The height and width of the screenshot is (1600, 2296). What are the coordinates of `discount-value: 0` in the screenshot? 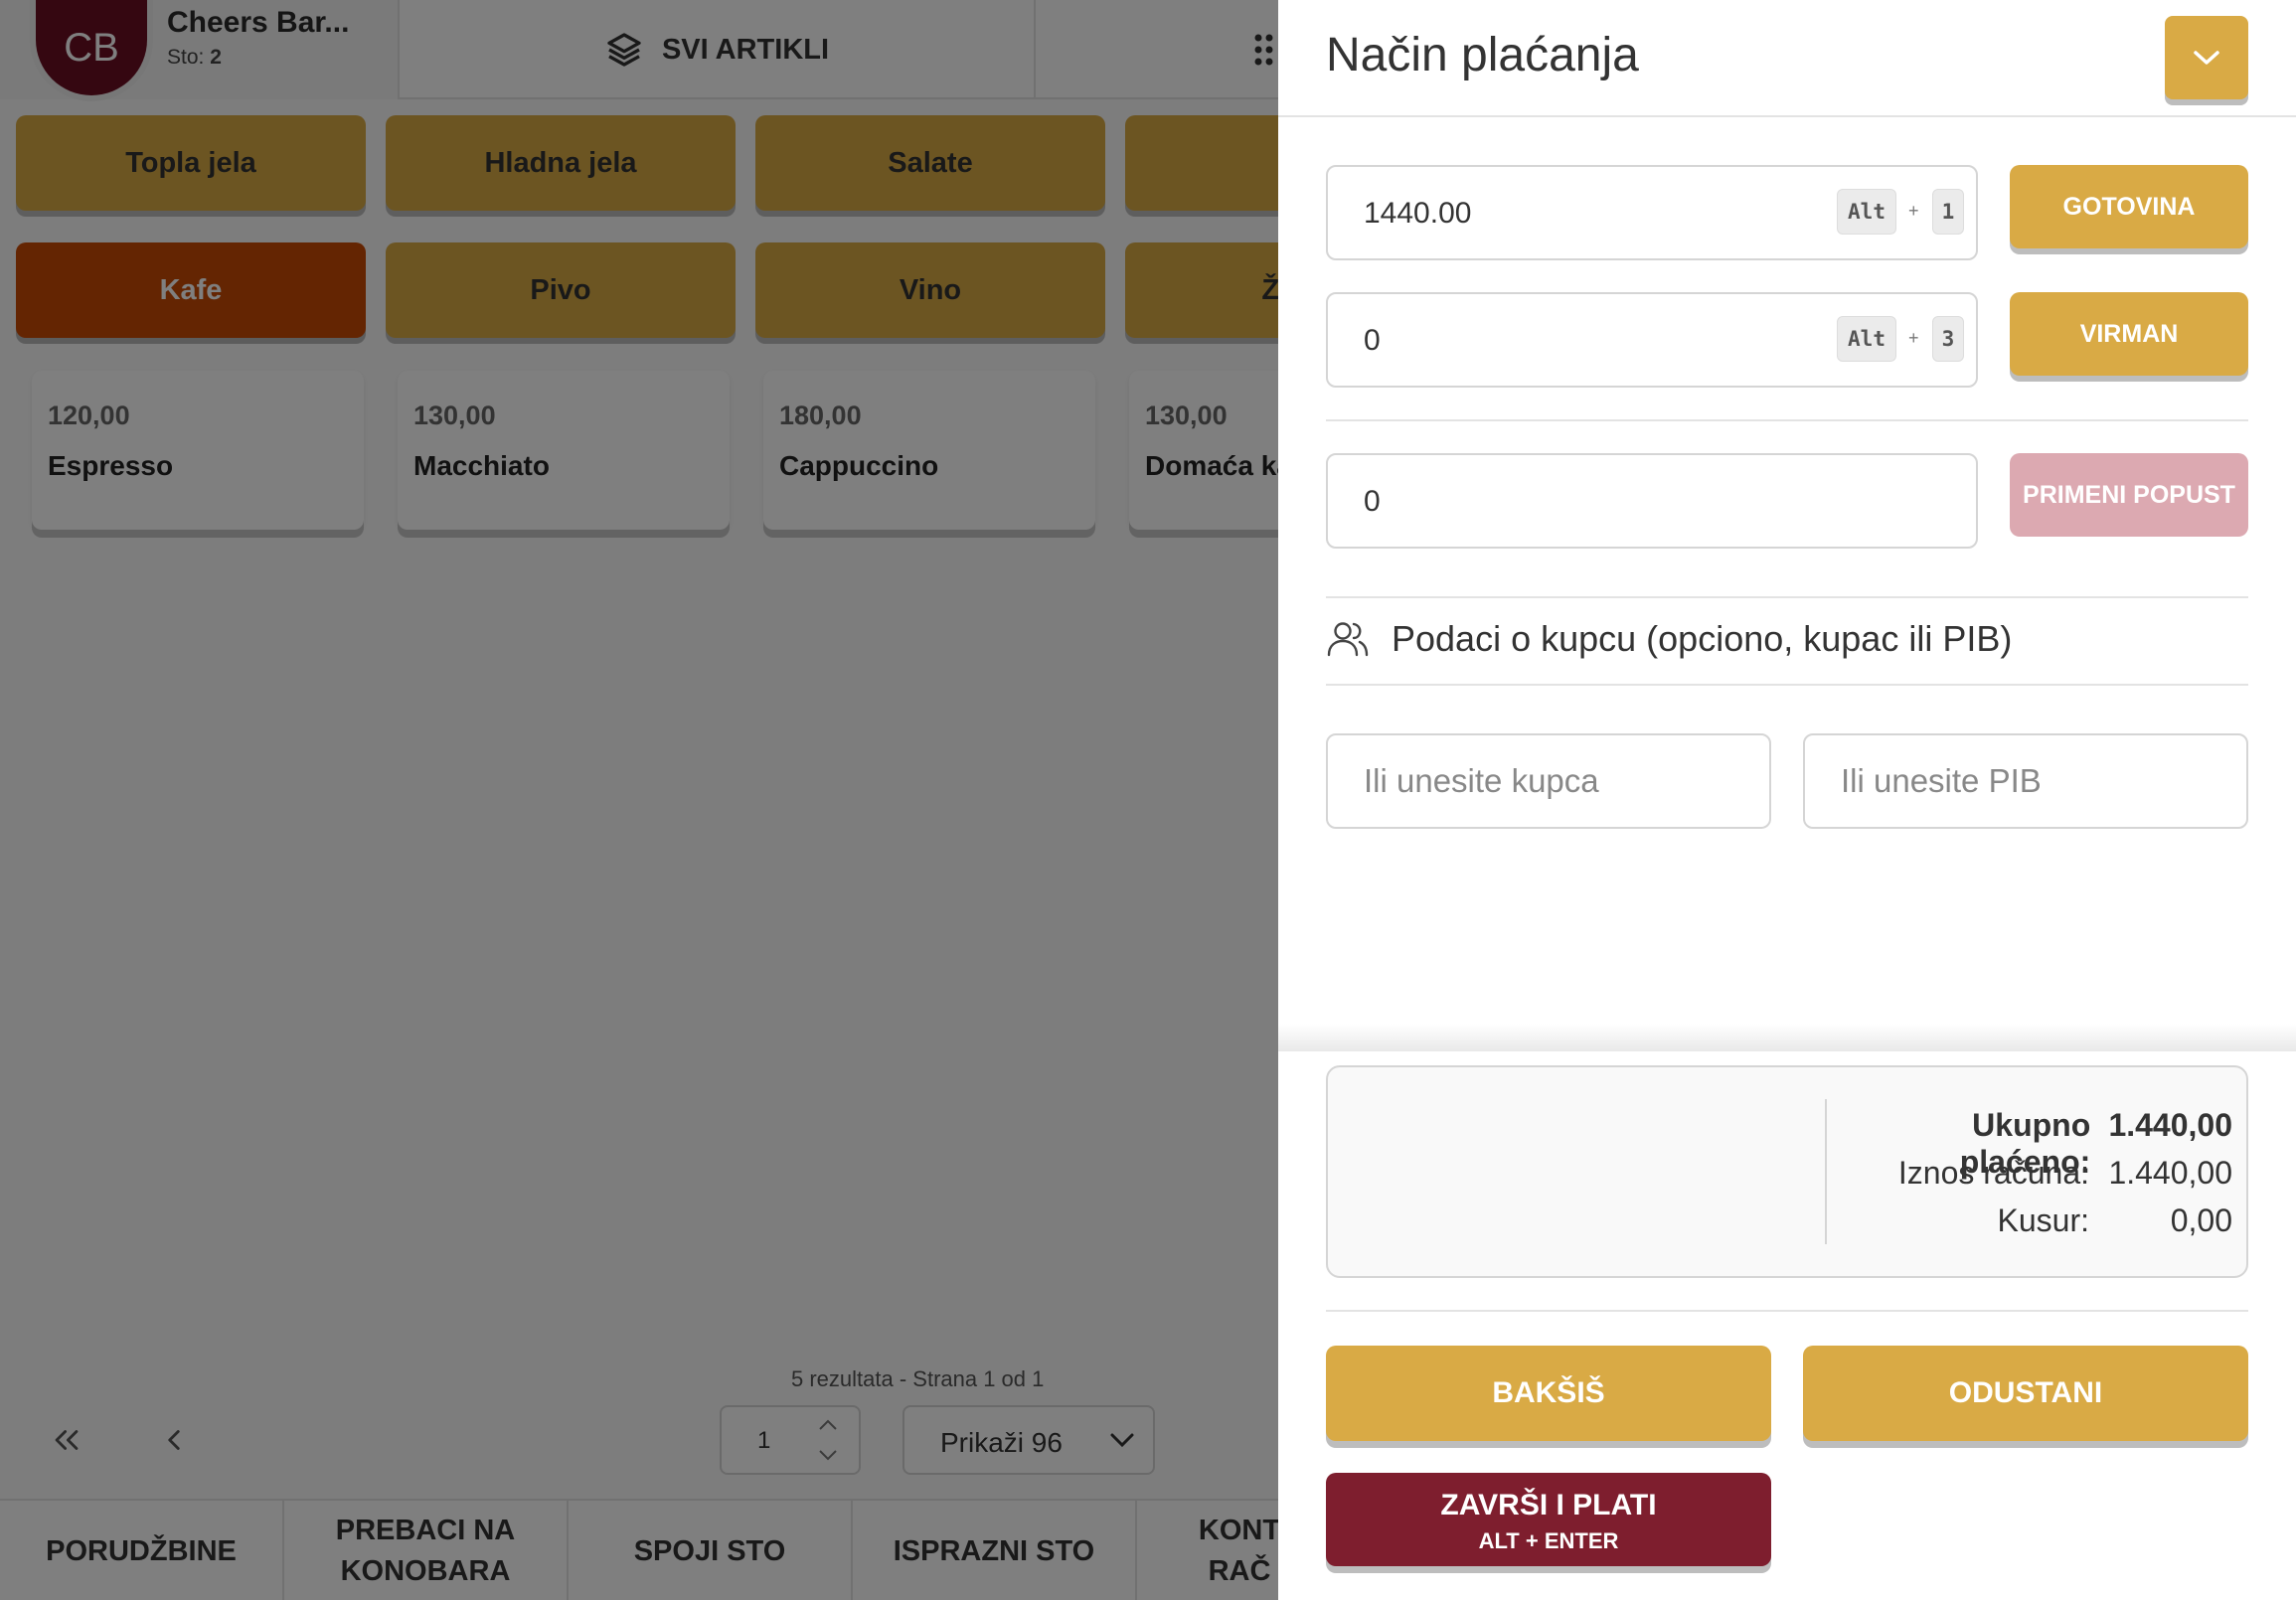 It's located at (1372, 501).